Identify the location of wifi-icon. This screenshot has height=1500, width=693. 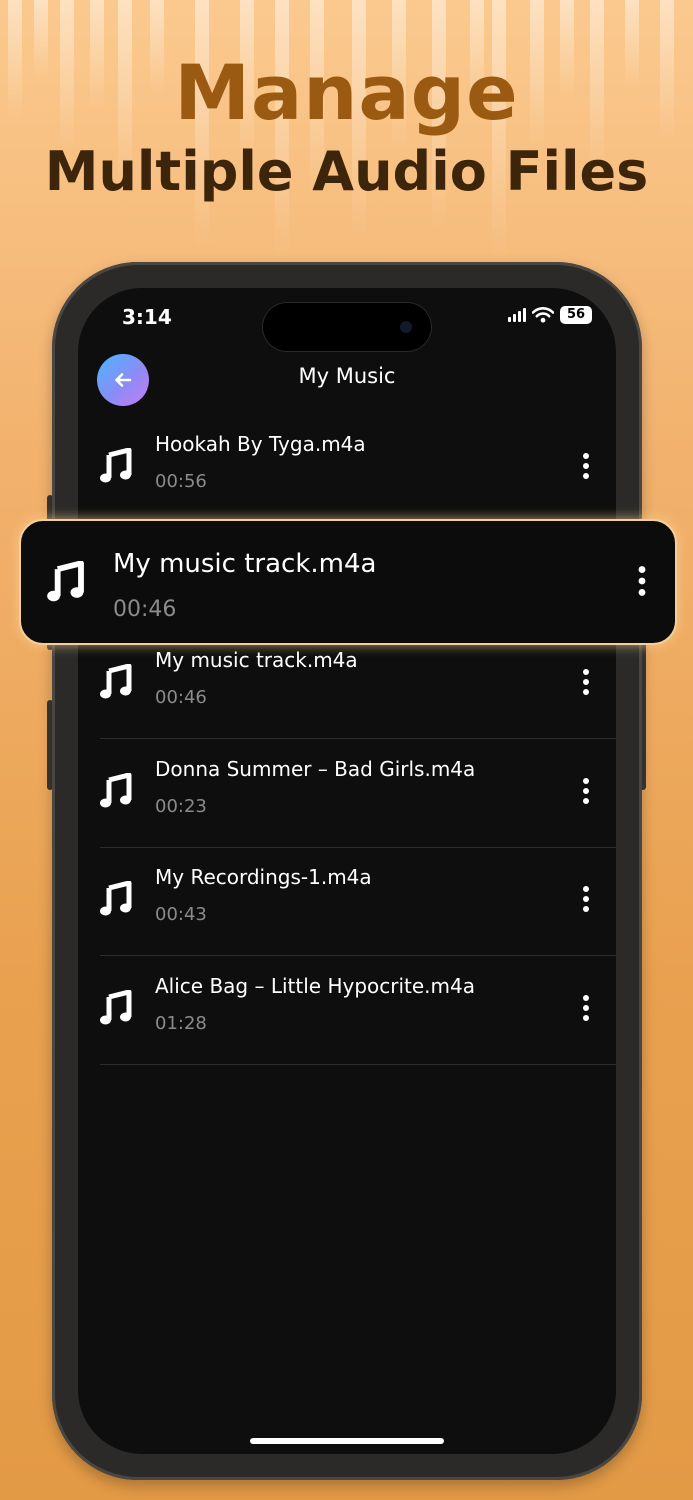
(543, 315).